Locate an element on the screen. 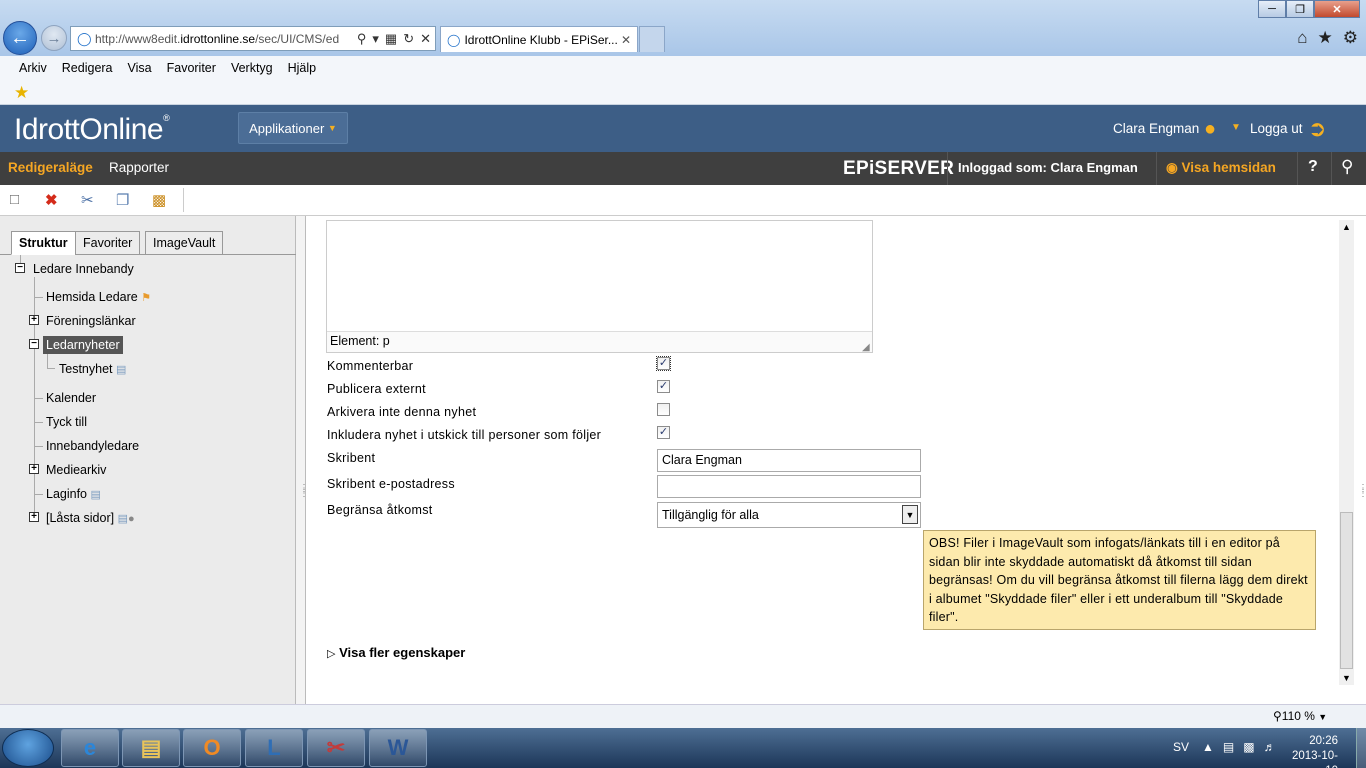  tab-struktur: Struktur is located at coordinates (43, 243).